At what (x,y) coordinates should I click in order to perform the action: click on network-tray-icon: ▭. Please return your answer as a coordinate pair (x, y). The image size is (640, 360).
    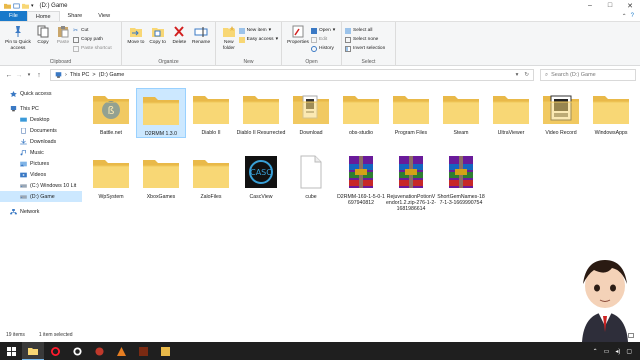
    Looking at the image, I should click on (607, 351).